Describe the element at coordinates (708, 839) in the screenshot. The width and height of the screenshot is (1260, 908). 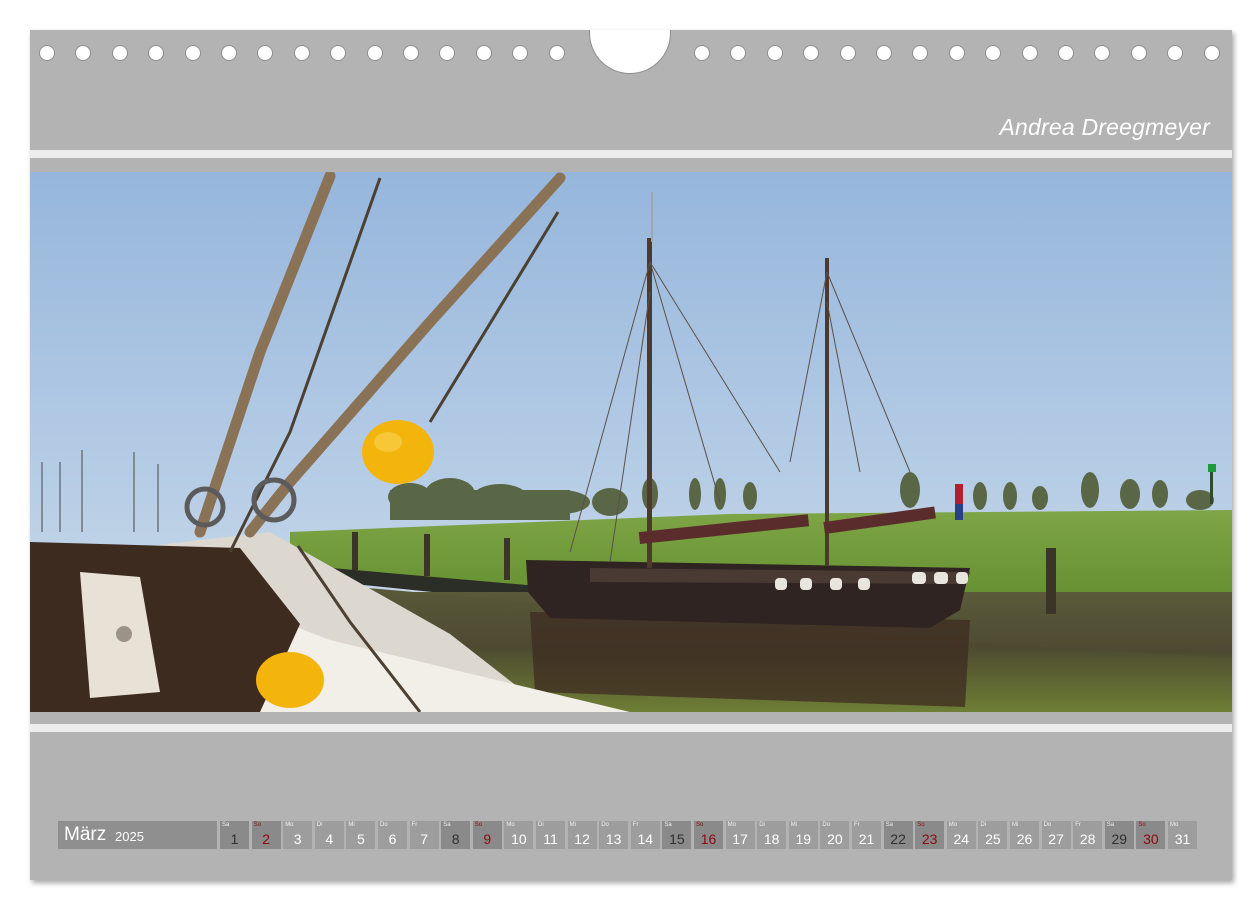
I see `day-number: 16` at that location.